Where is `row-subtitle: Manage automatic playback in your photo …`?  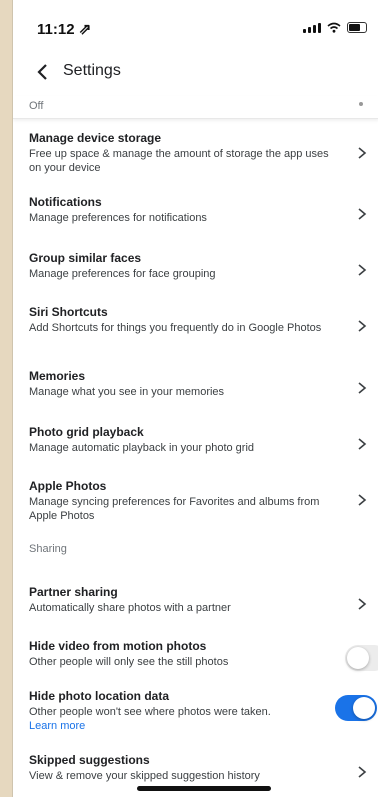 row-subtitle: Manage automatic playback in your photo … is located at coordinates (142, 448).